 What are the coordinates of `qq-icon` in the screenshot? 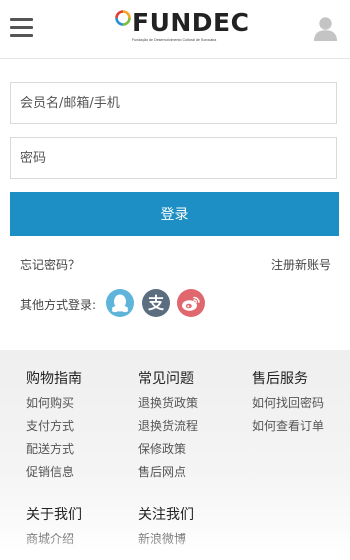 It's located at (120, 303).